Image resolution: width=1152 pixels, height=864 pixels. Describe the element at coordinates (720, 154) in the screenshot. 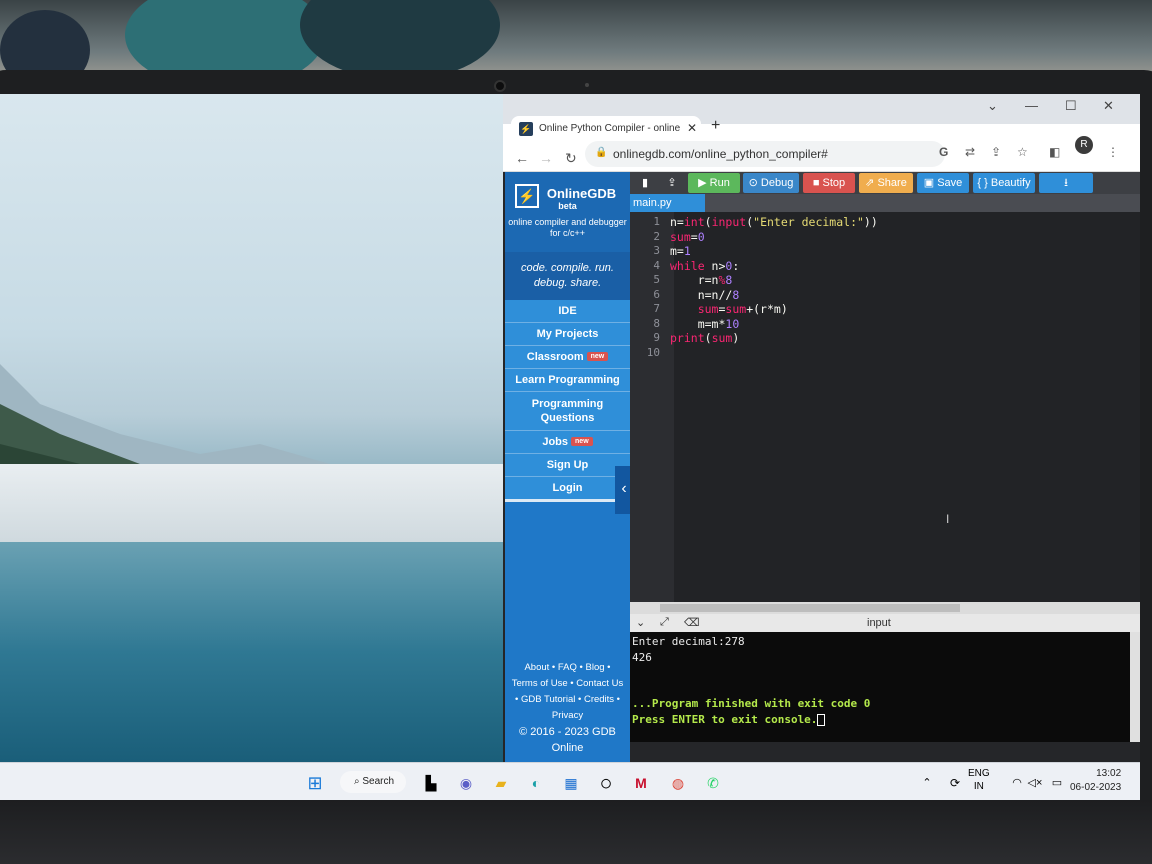

I see `url-text: onlinegdb.com/online_python_compiler#` at that location.